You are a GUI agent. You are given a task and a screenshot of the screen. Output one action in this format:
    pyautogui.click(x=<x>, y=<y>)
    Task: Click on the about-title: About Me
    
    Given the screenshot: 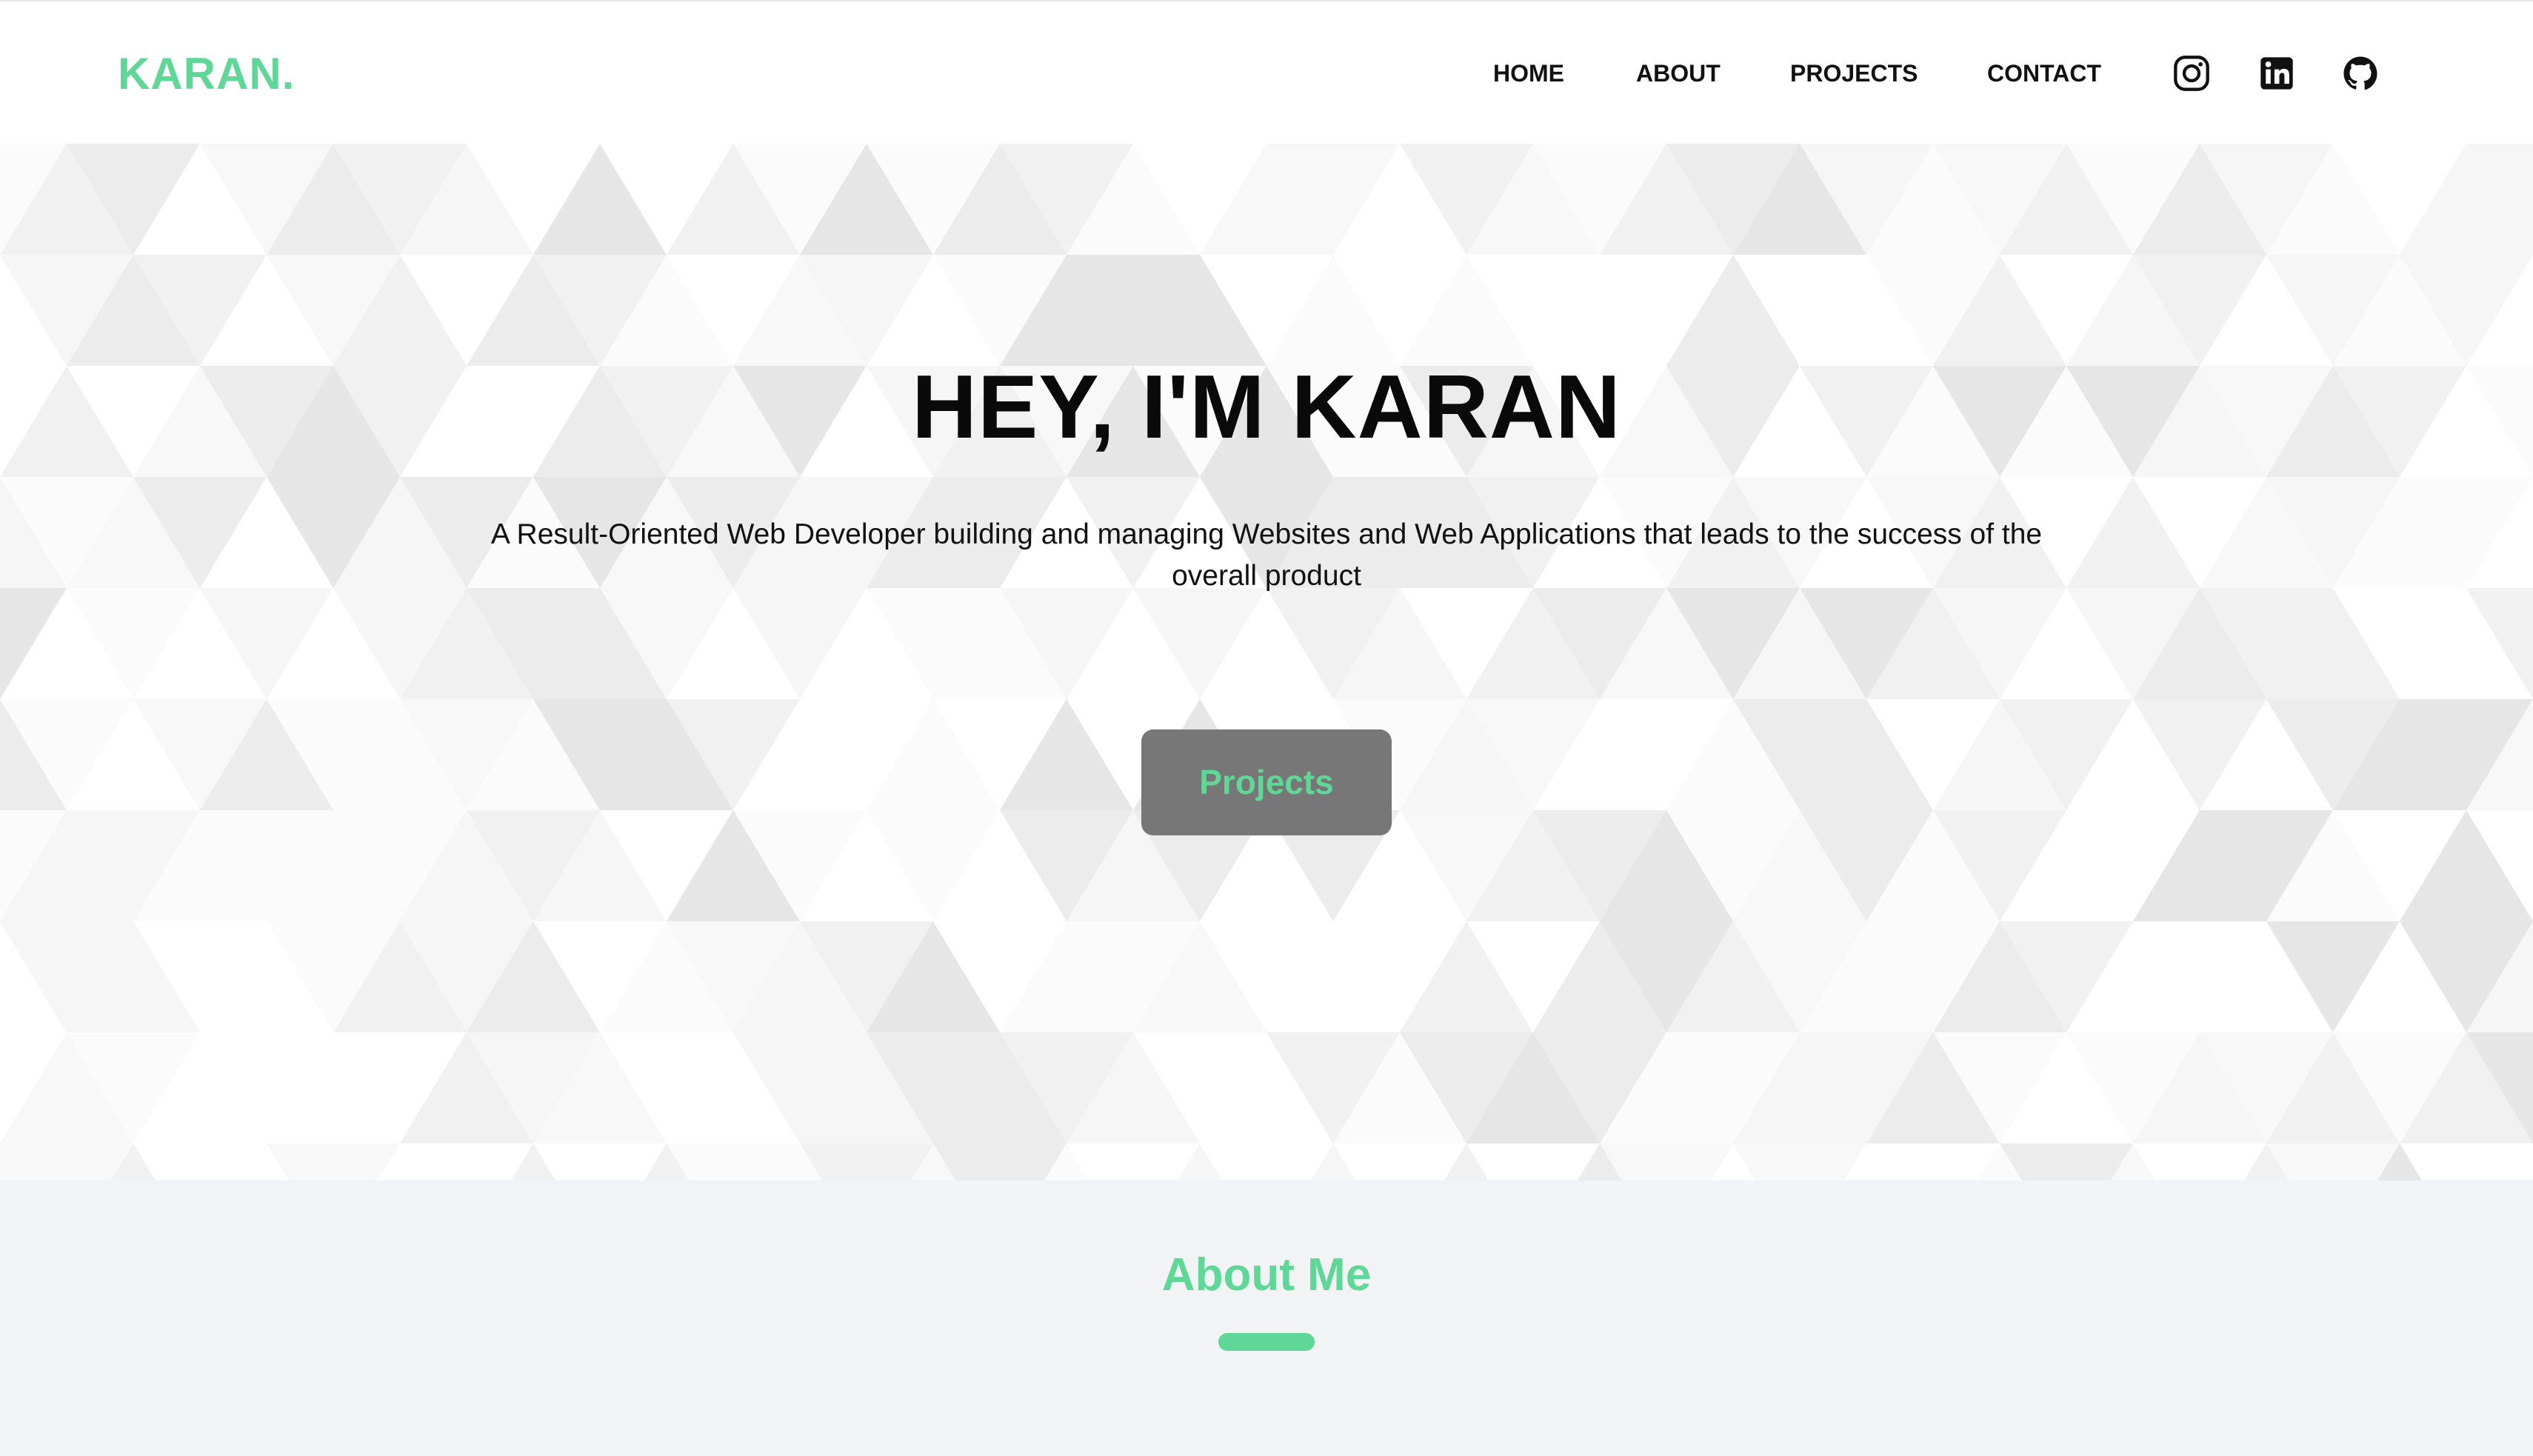 What is the action you would take?
    pyautogui.click(x=1266, y=1274)
    